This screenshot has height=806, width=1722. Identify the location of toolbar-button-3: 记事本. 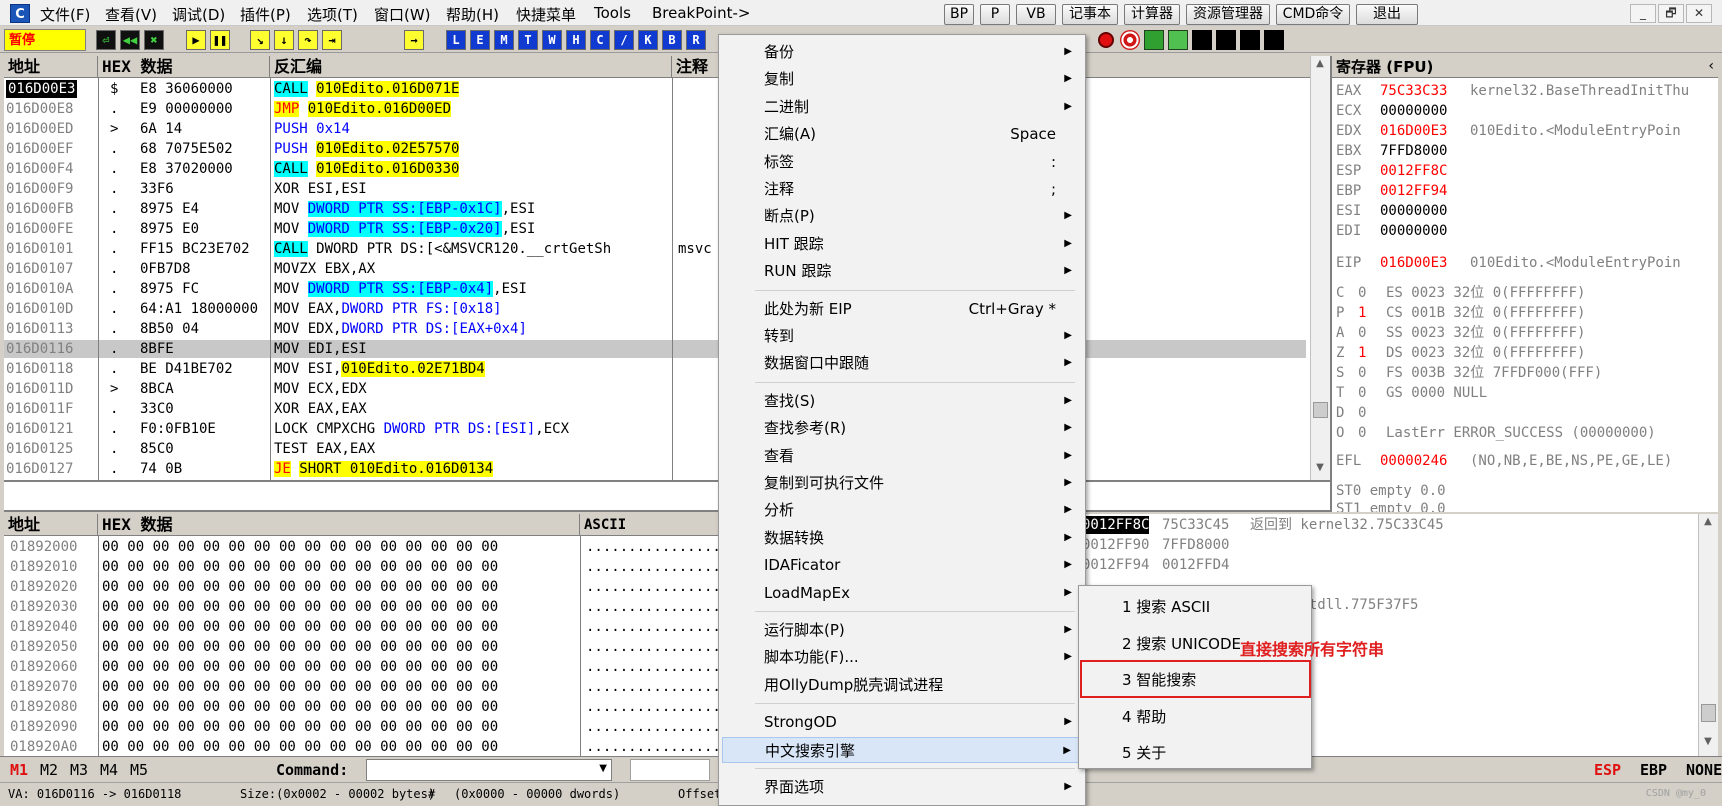
(1090, 14).